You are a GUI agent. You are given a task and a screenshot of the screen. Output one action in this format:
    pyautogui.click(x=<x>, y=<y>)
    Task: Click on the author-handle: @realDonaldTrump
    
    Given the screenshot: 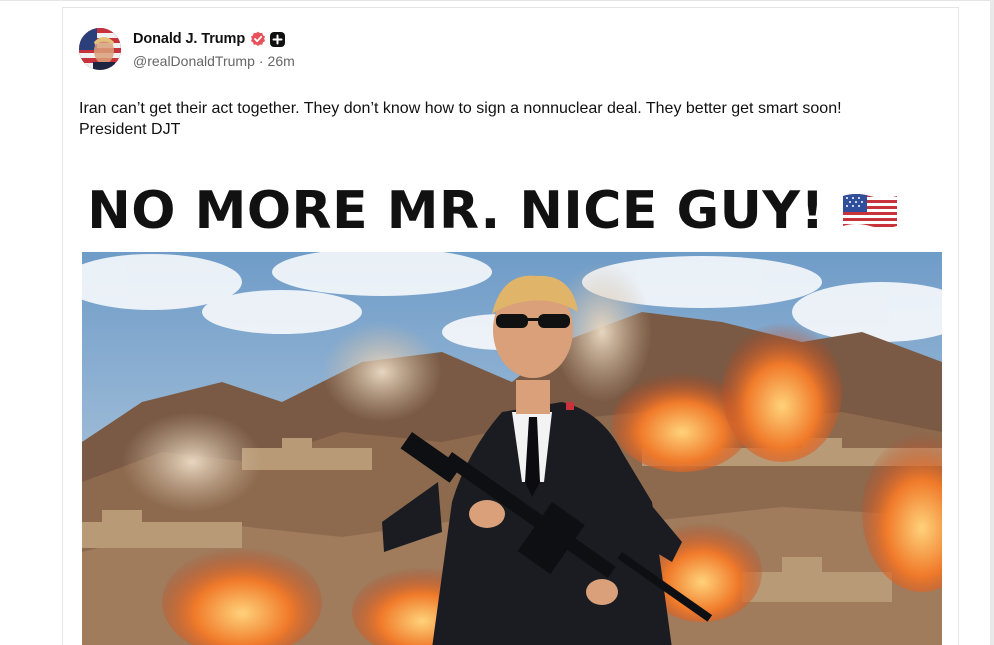 What is the action you would take?
    pyautogui.click(x=194, y=61)
    